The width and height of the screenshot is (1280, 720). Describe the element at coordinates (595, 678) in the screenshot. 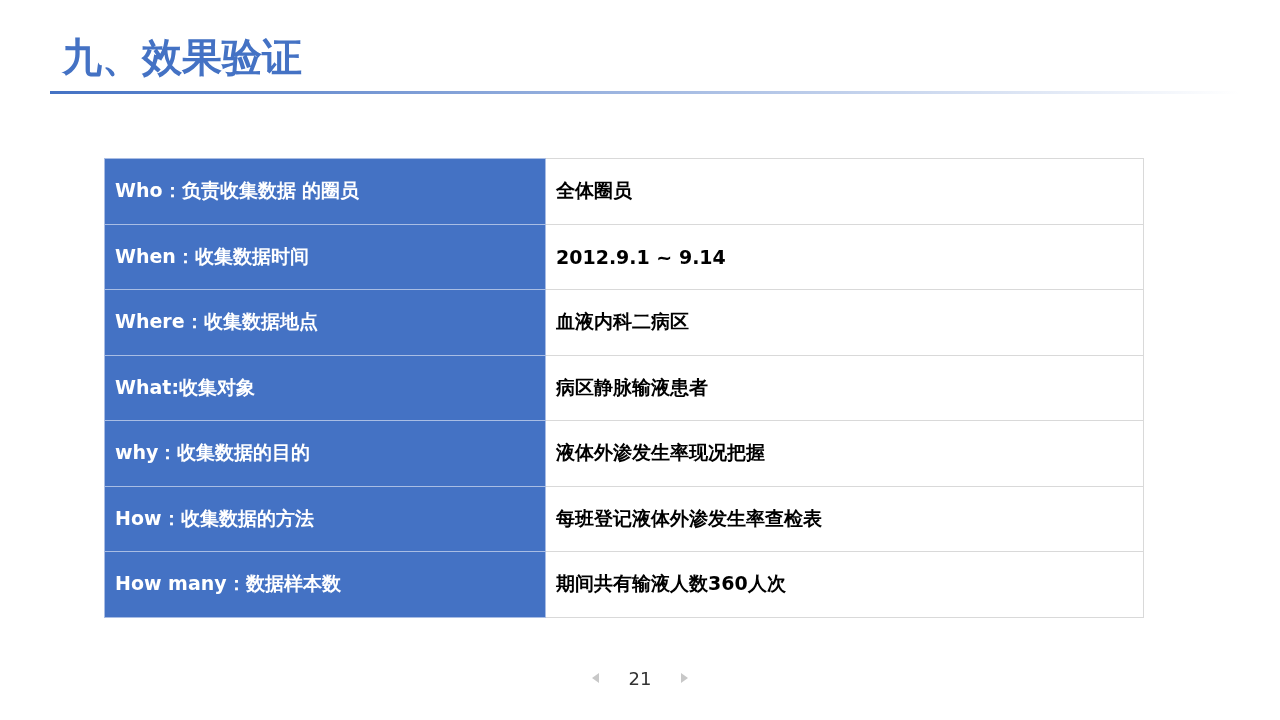

I see `previous-icon` at that location.